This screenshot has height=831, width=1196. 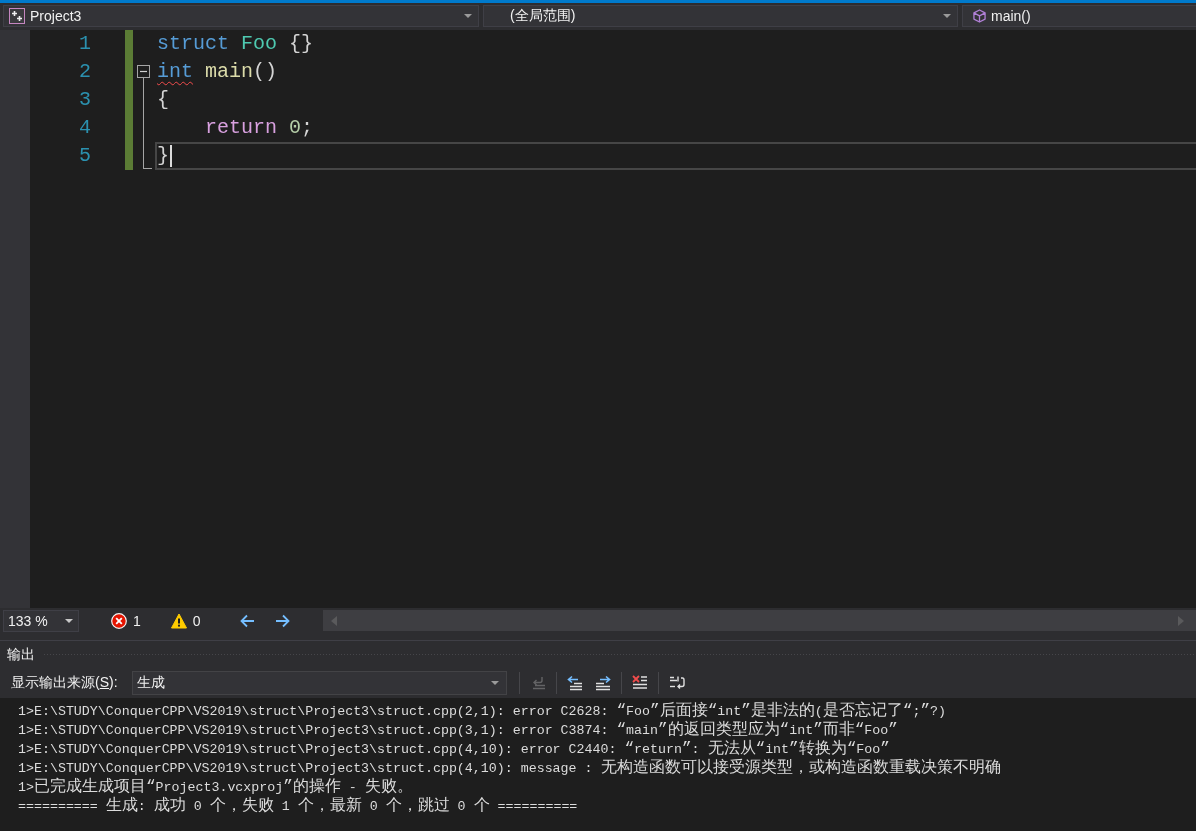 What do you see at coordinates (215, 787) in the screenshot?
I see `output-line: 1>已完成生成项目“Project3.vcxproj”的操作 - 失败。` at bounding box center [215, 787].